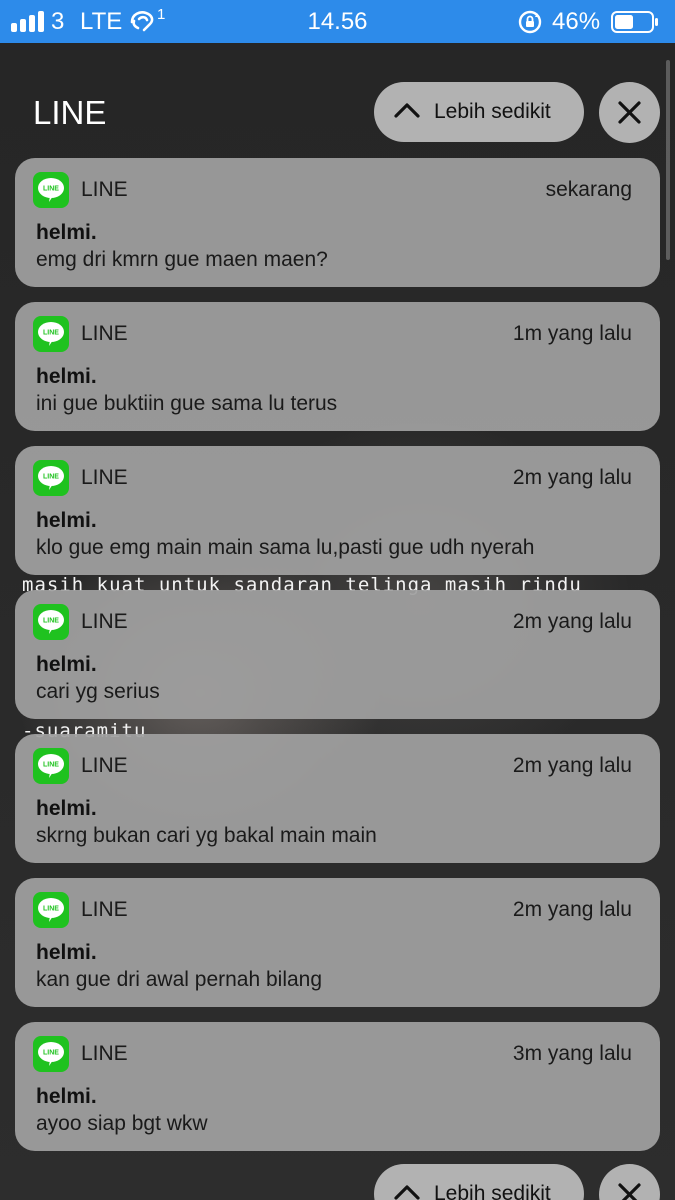  I want to click on scroll-indicator, so click(668, 160).